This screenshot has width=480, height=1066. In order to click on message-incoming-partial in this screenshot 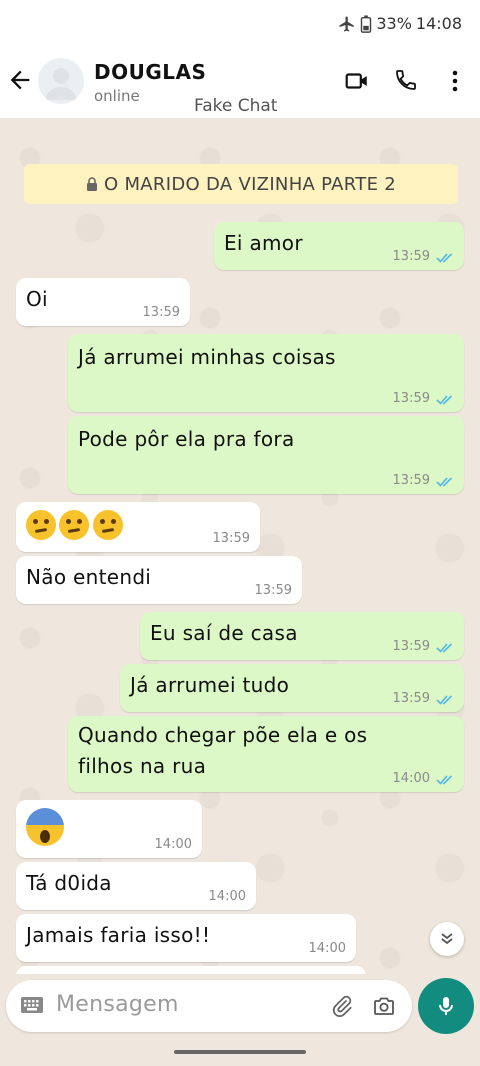, I will do `click(191, 970)`.